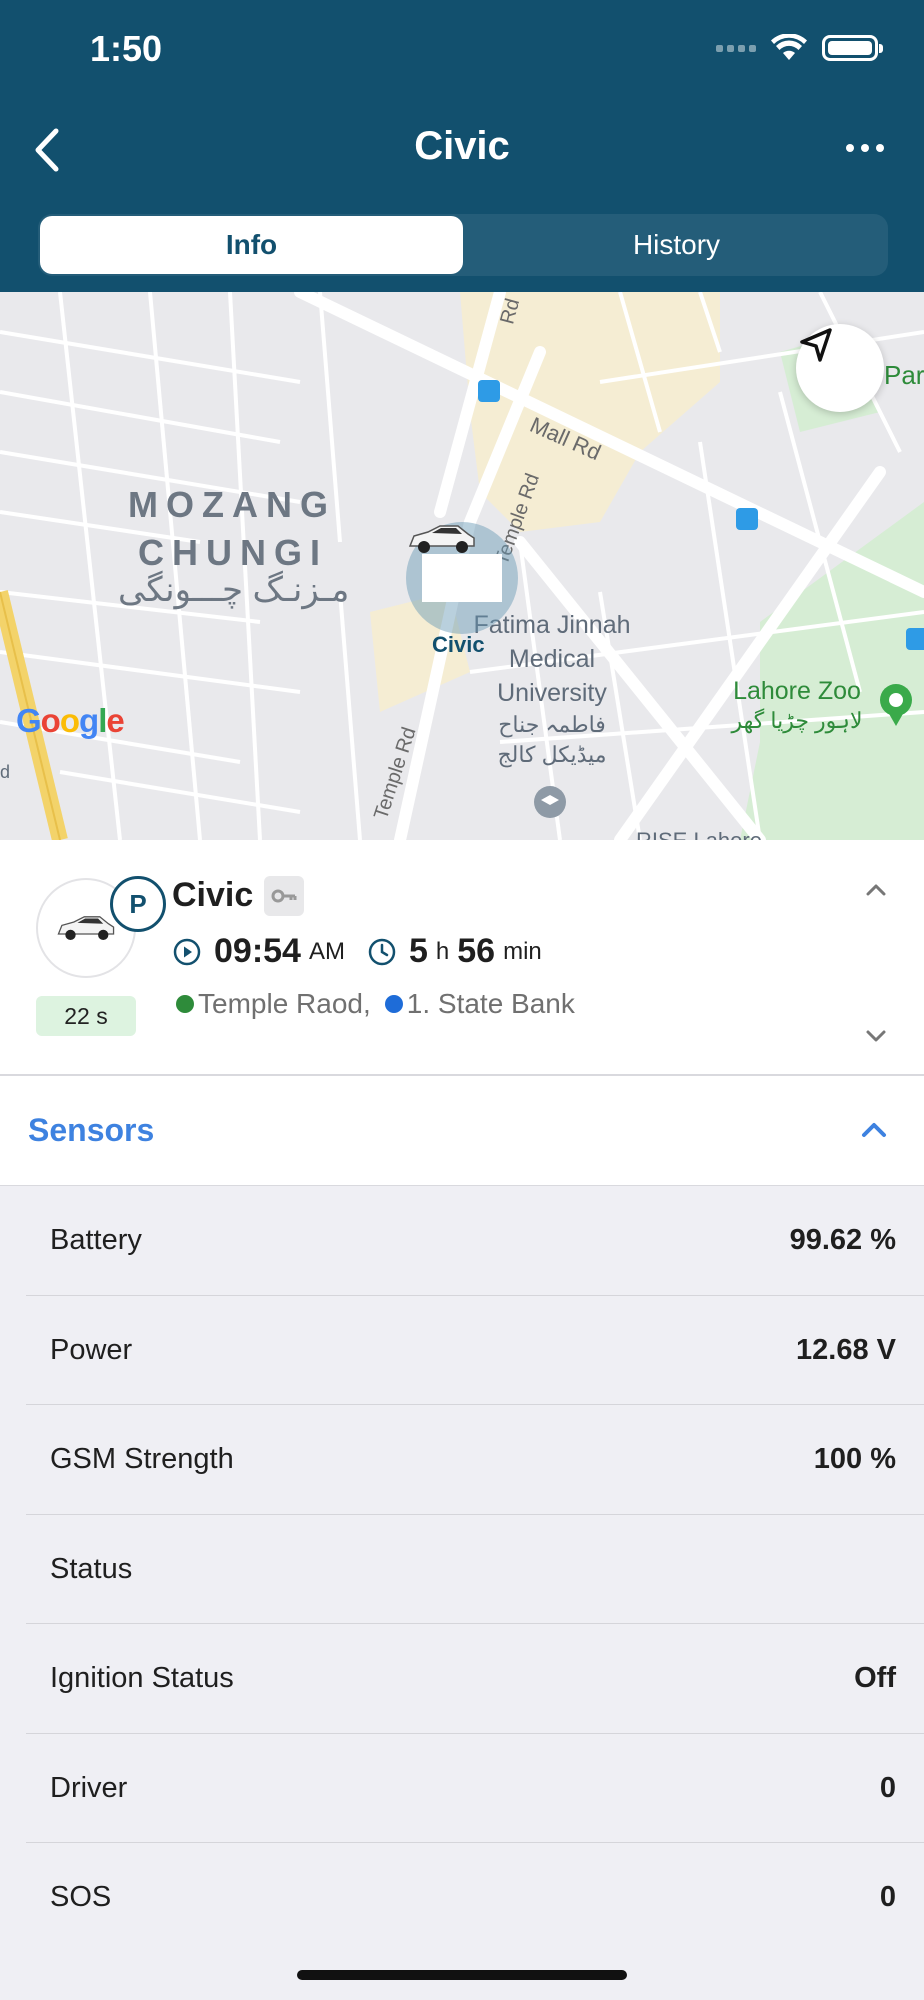 The height and width of the screenshot is (2000, 924). I want to click on car-marker-icon, so click(455, 563).